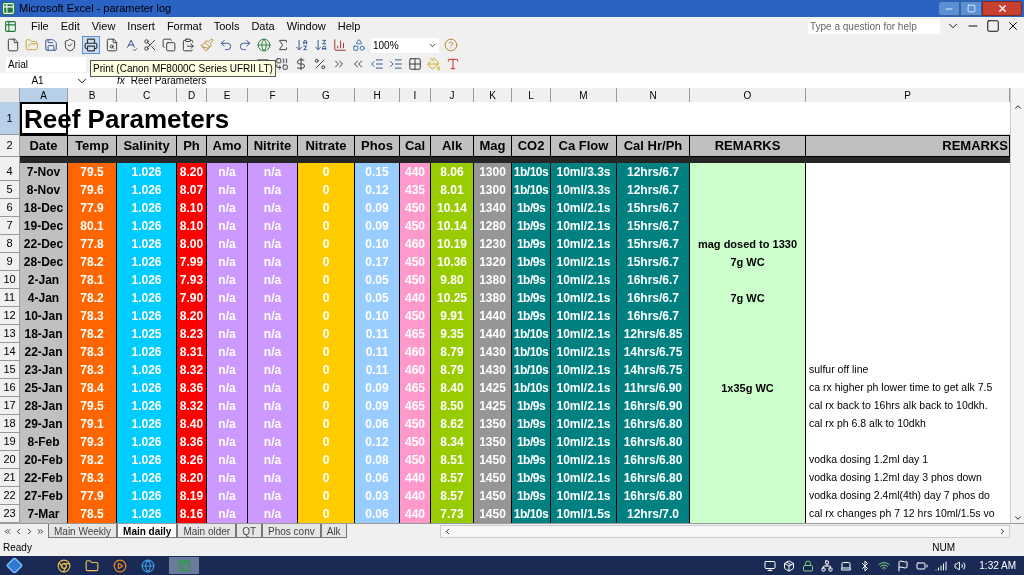 The width and height of the screenshot is (1024, 575). What do you see at coordinates (91, 45) in the screenshot?
I see `print-button` at bounding box center [91, 45].